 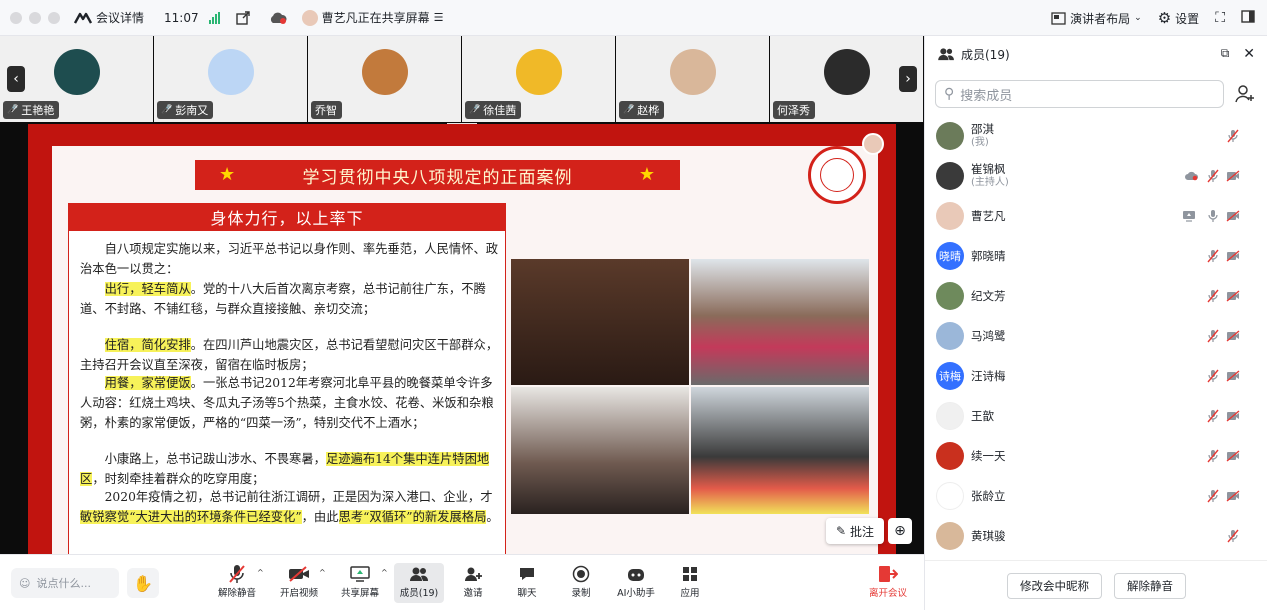 What do you see at coordinates (237, 583) in the screenshot?
I see `unmute-button: 解除静音` at bounding box center [237, 583].